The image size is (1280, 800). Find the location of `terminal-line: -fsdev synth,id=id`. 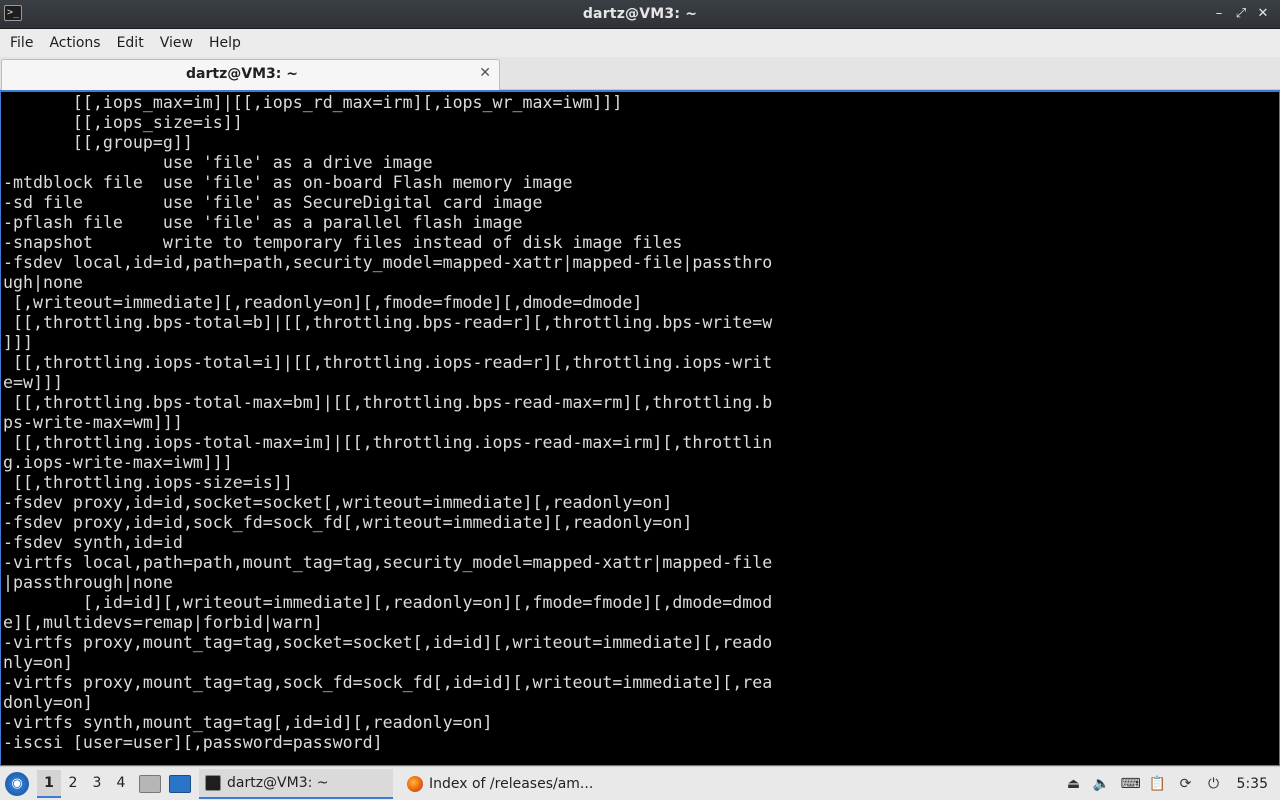

terminal-line: -fsdev synth,id=id is located at coordinates (93, 542).